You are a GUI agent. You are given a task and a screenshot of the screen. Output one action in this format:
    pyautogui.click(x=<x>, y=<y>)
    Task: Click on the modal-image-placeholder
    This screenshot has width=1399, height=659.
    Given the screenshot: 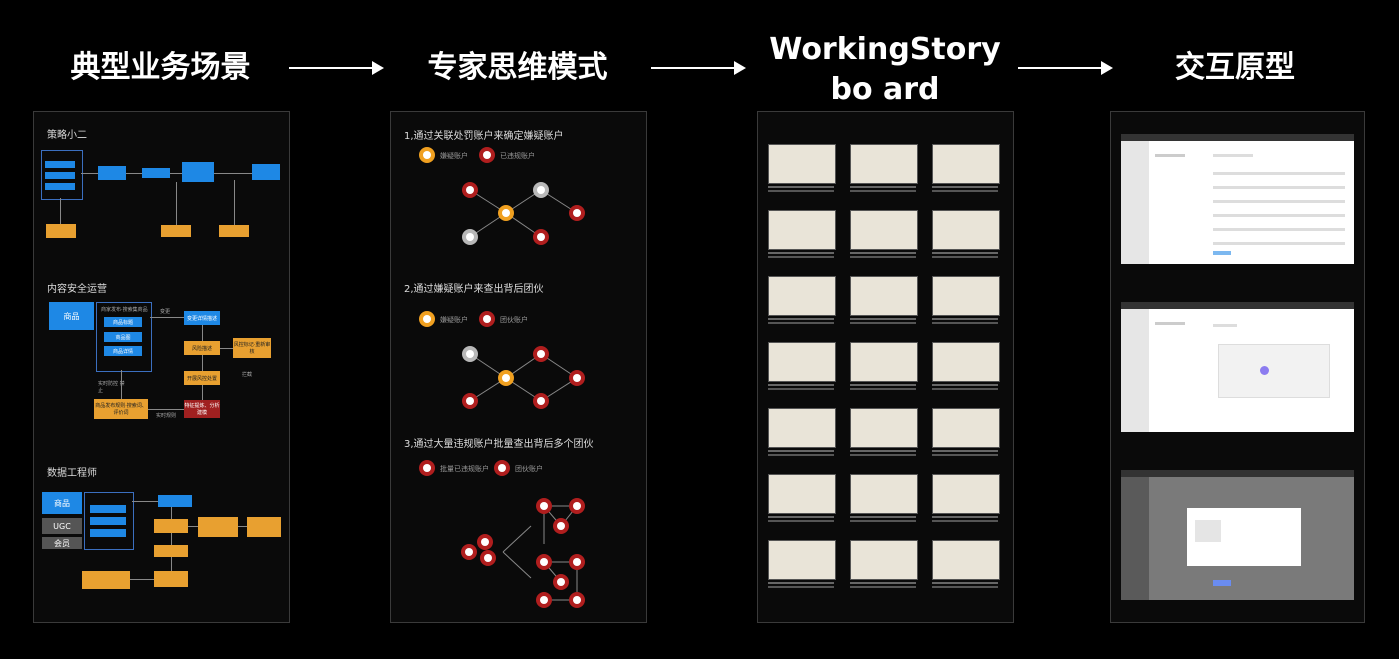 What is the action you would take?
    pyautogui.click(x=1208, y=531)
    